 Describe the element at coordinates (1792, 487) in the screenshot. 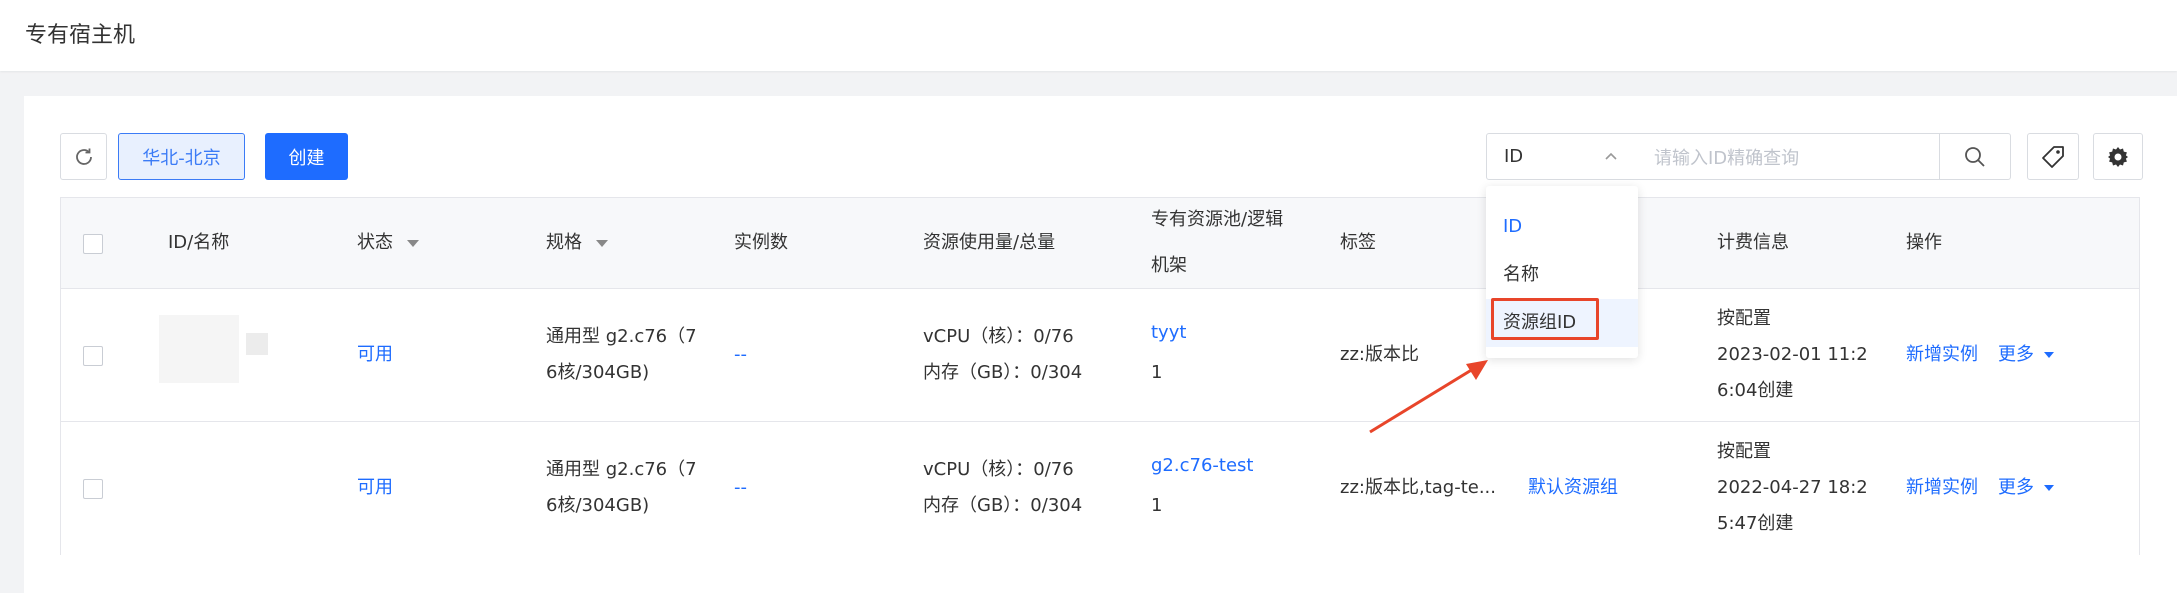

I see `billing-time-line-1: 2022-04-27 18:2` at that location.